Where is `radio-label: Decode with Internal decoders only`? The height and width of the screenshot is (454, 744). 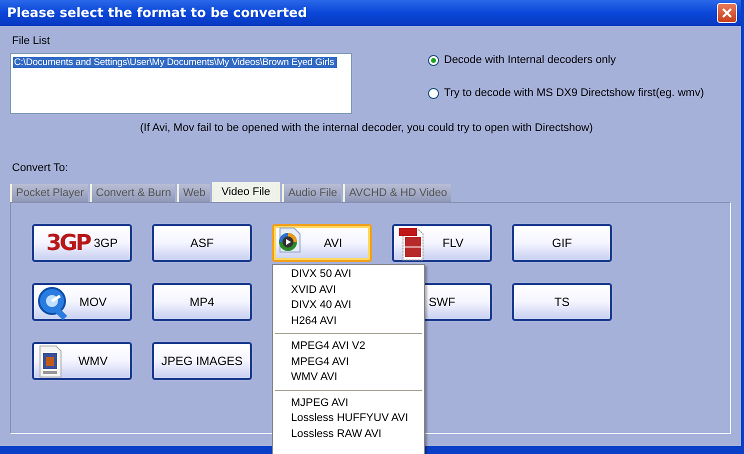
radio-label: Decode with Internal decoders only is located at coordinates (530, 60).